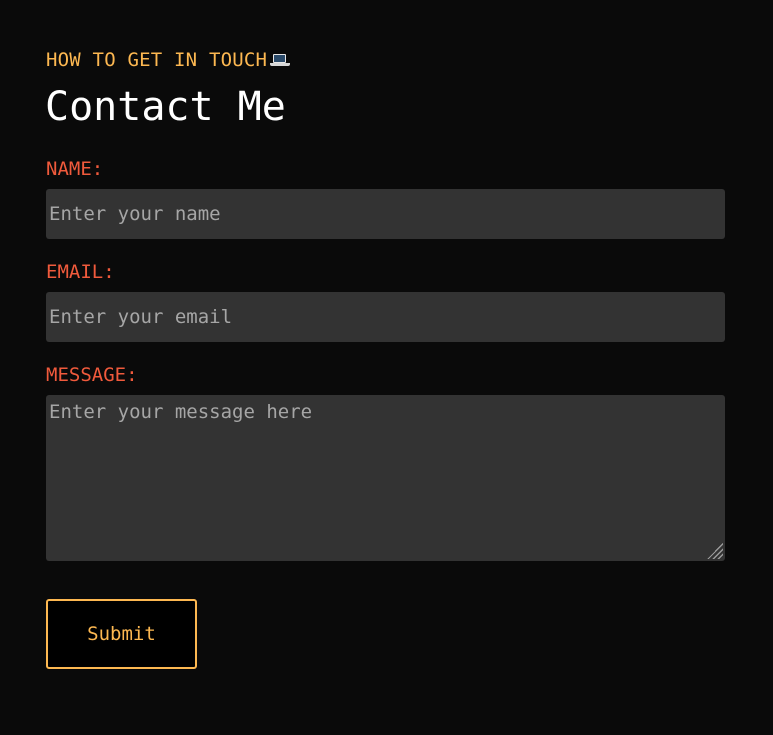  What do you see at coordinates (75, 169) in the screenshot?
I see `name-label: NAME:` at bounding box center [75, 169].